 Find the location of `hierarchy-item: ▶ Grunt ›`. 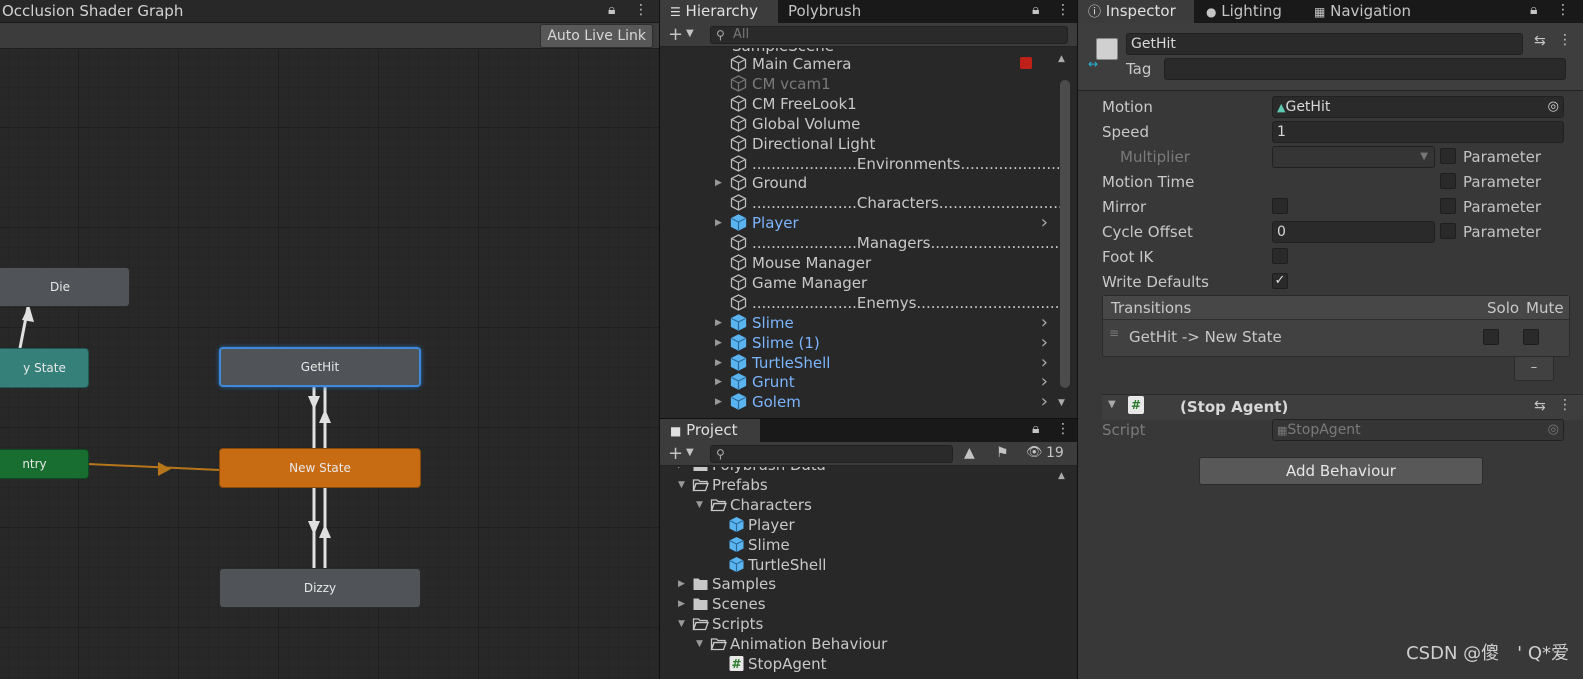

hierarchy-item: ▶ Grunt › is located at coordinates (860, 382).